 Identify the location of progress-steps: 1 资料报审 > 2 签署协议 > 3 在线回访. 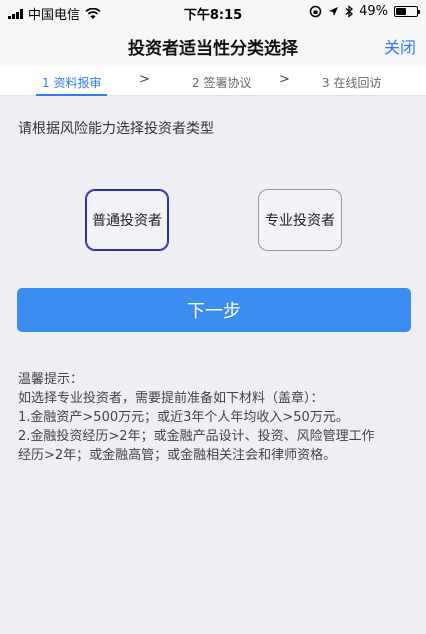
(213, 81).